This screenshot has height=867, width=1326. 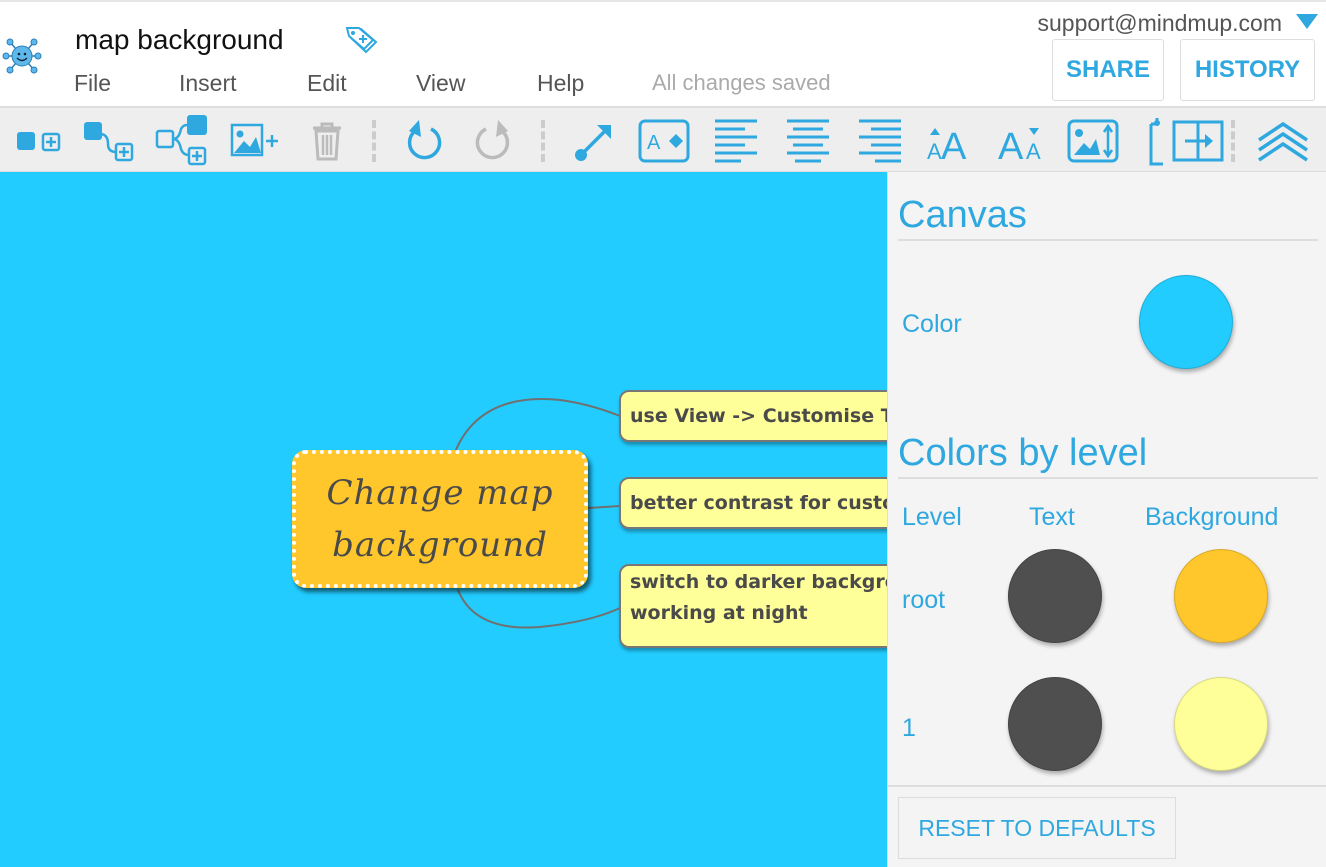 What do you see at coordinates (1155, 141) in the screenshot?
I see `column-guide-icon` at bounding box center [1155, 141].